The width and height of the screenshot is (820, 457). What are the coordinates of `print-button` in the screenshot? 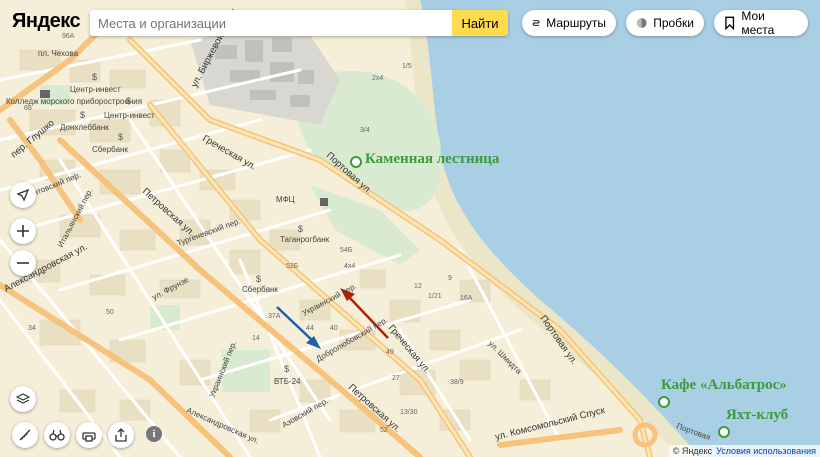 It's located at (89, 435).